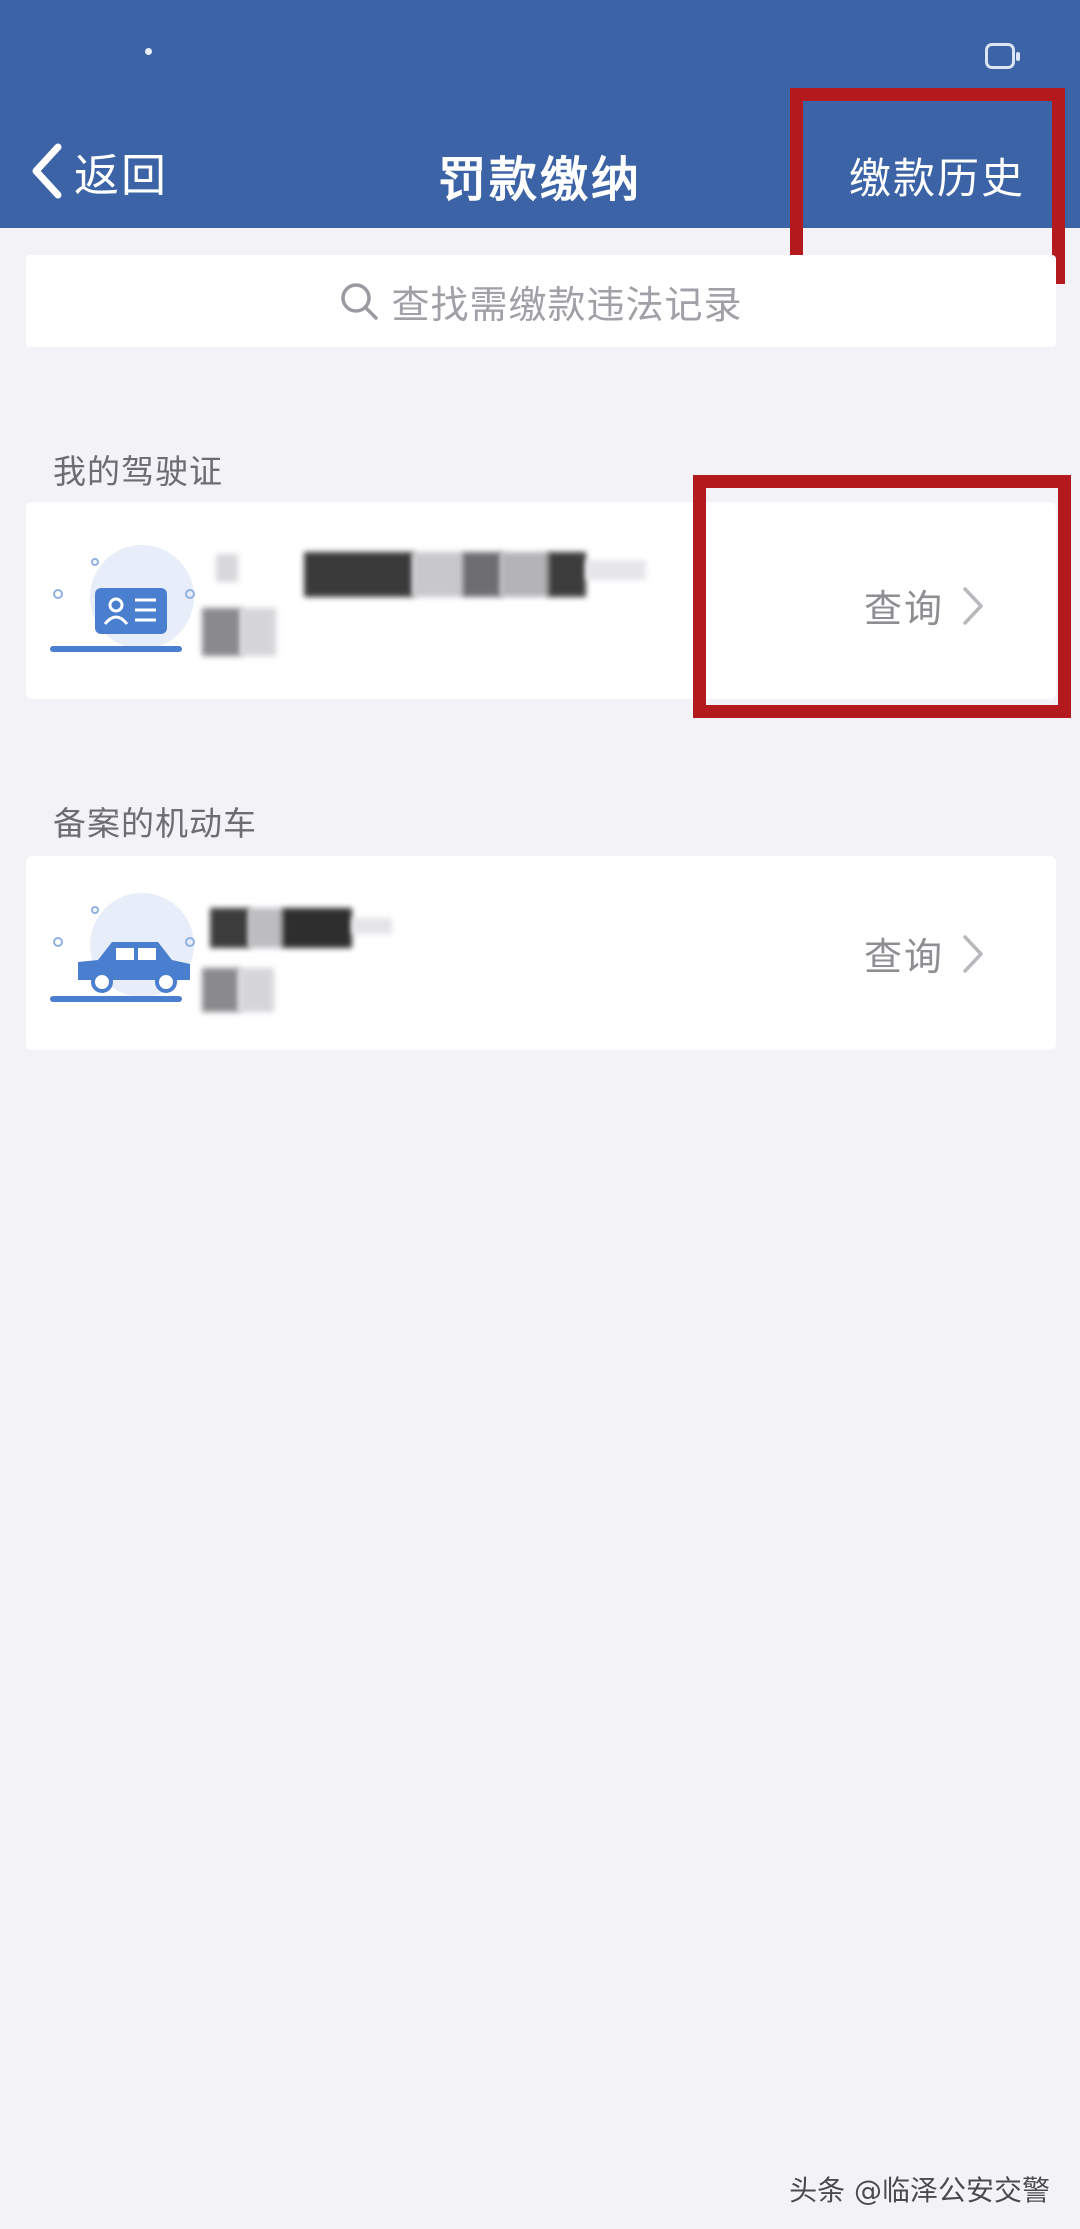  What do you see at coordinates (973, 953) in the screenshot?
I see `chevron-right-icon` at bounding box center [973, 953].